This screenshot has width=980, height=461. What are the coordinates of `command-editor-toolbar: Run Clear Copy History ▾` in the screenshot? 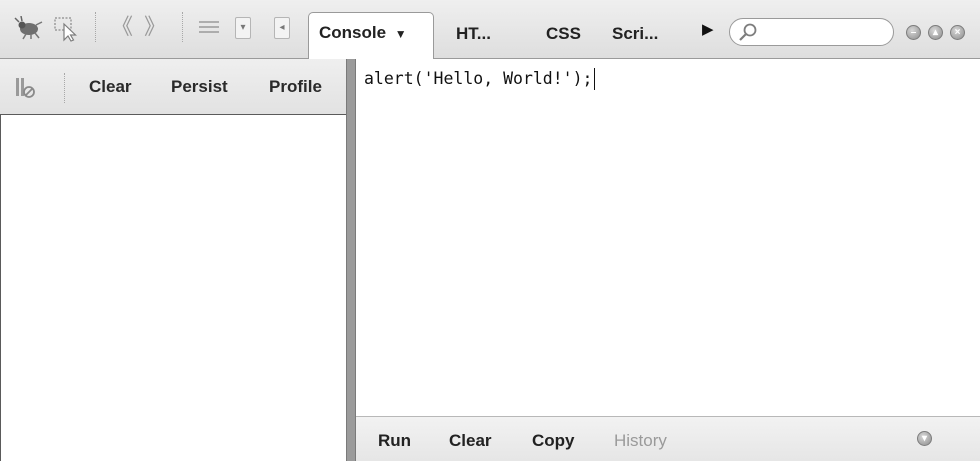 It's located at (668, 438).